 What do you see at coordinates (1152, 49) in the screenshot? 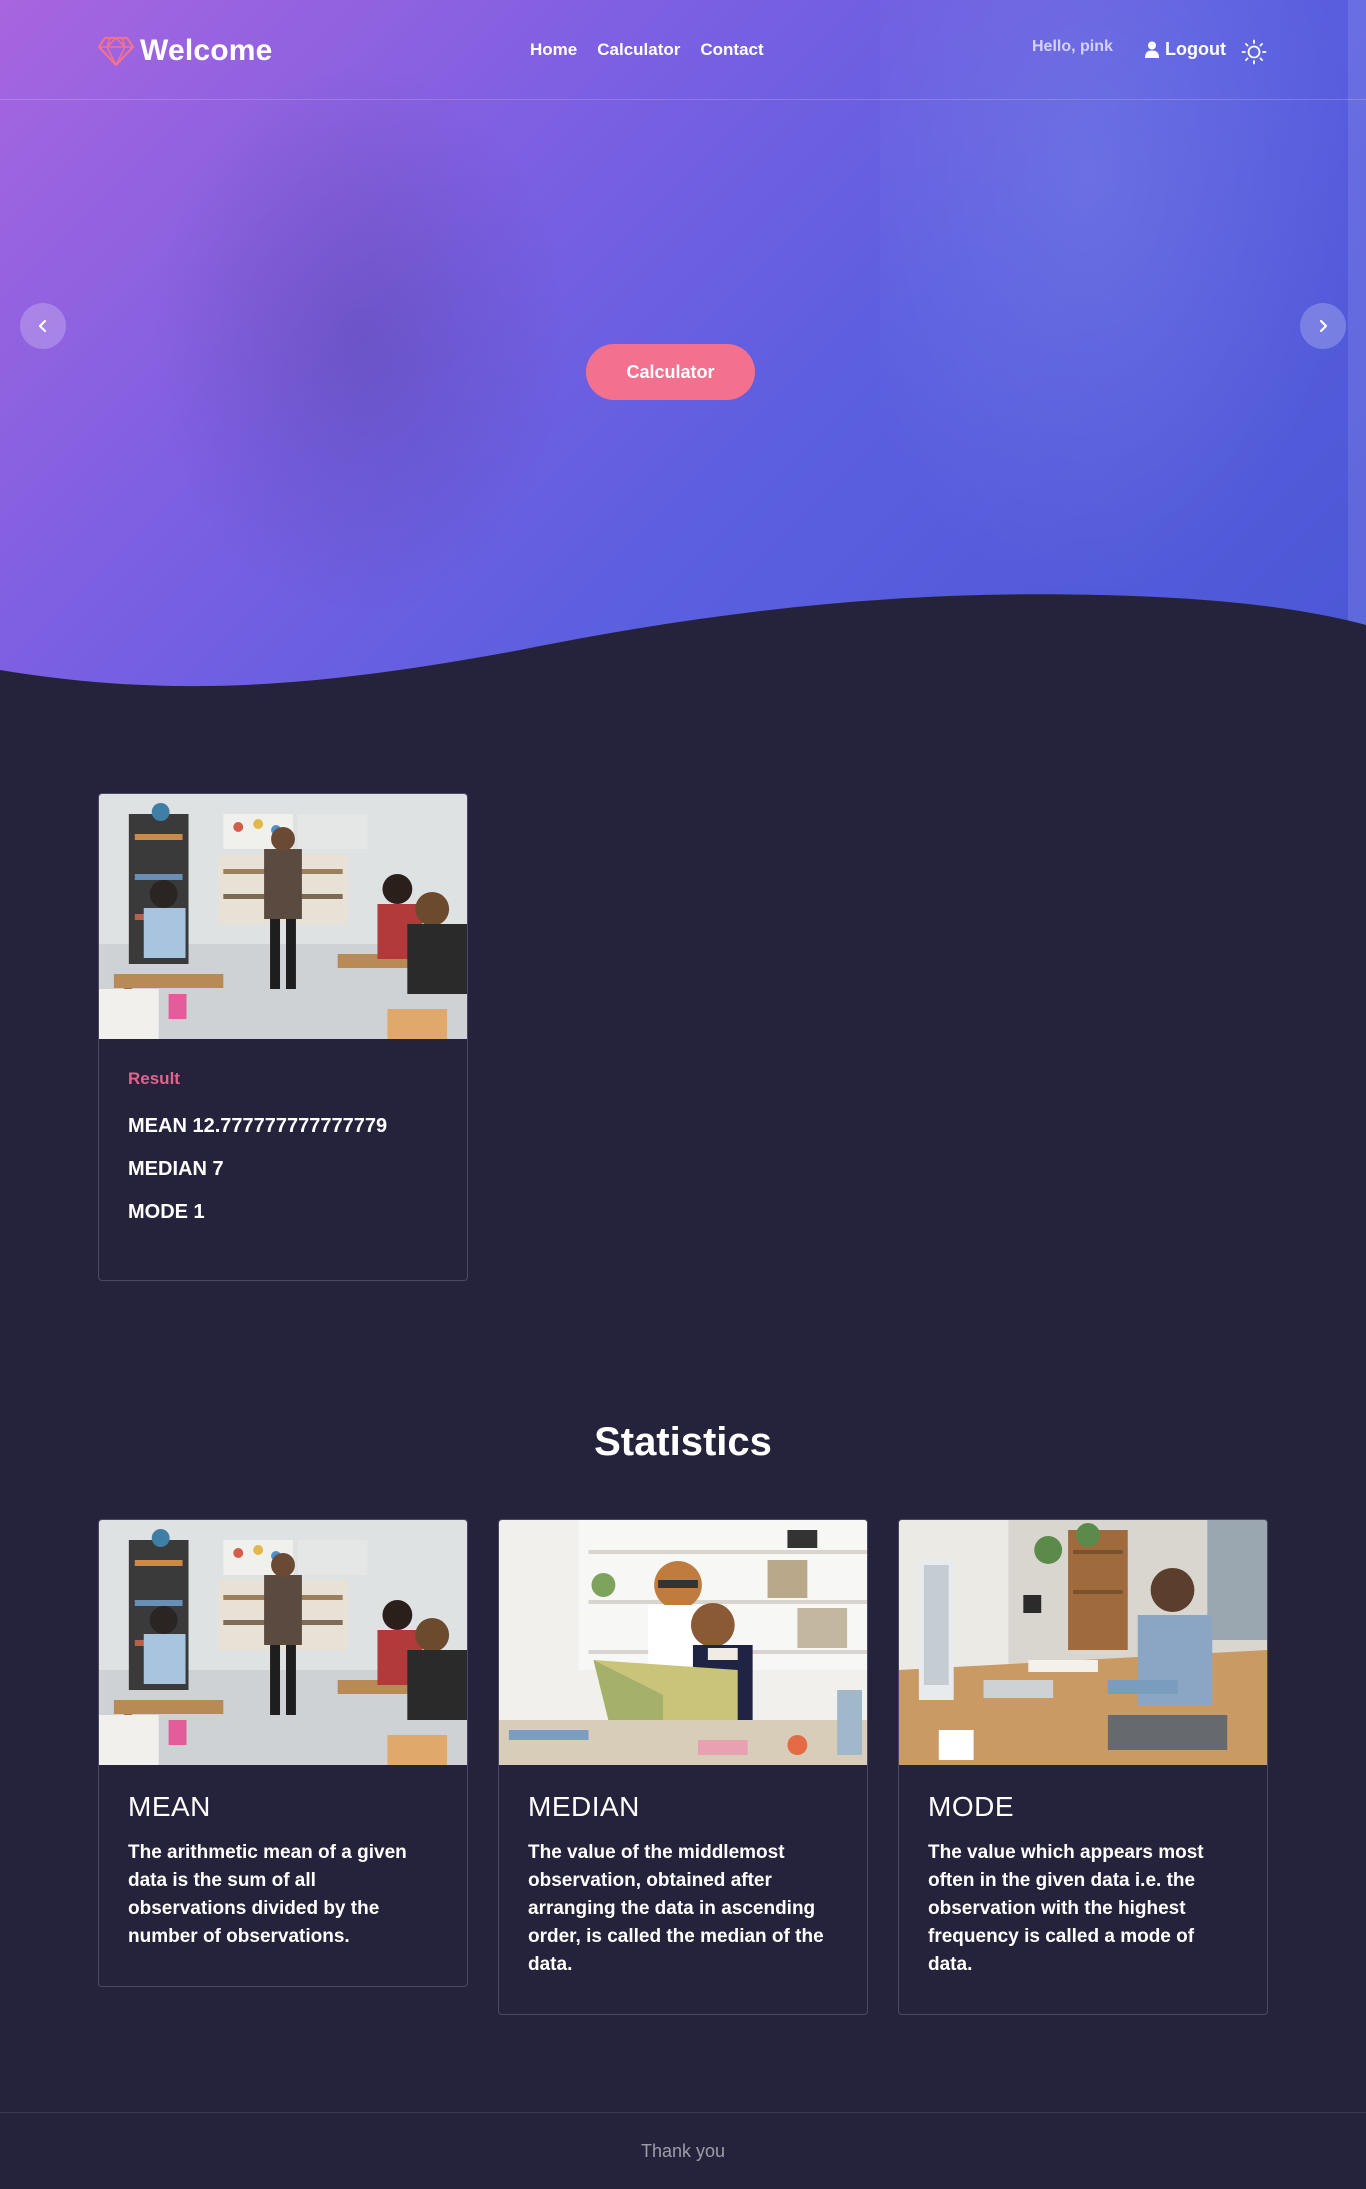
I see `user-icon` at bounding box center [1152, 49].